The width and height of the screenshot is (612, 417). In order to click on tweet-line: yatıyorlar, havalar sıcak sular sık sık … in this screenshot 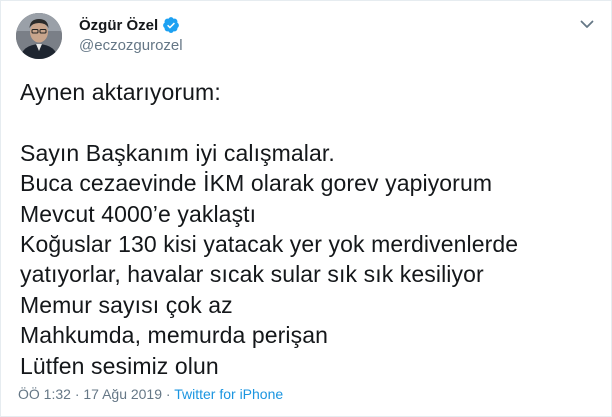, I will do `click(252, 274)`.